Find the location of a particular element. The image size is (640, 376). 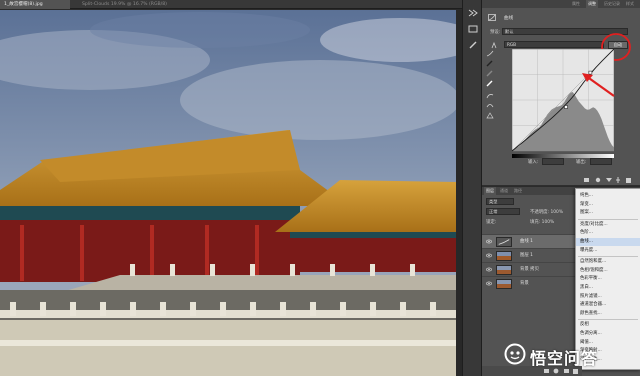

layer-name: 曲线 1 is located at coordinates (526, 241).